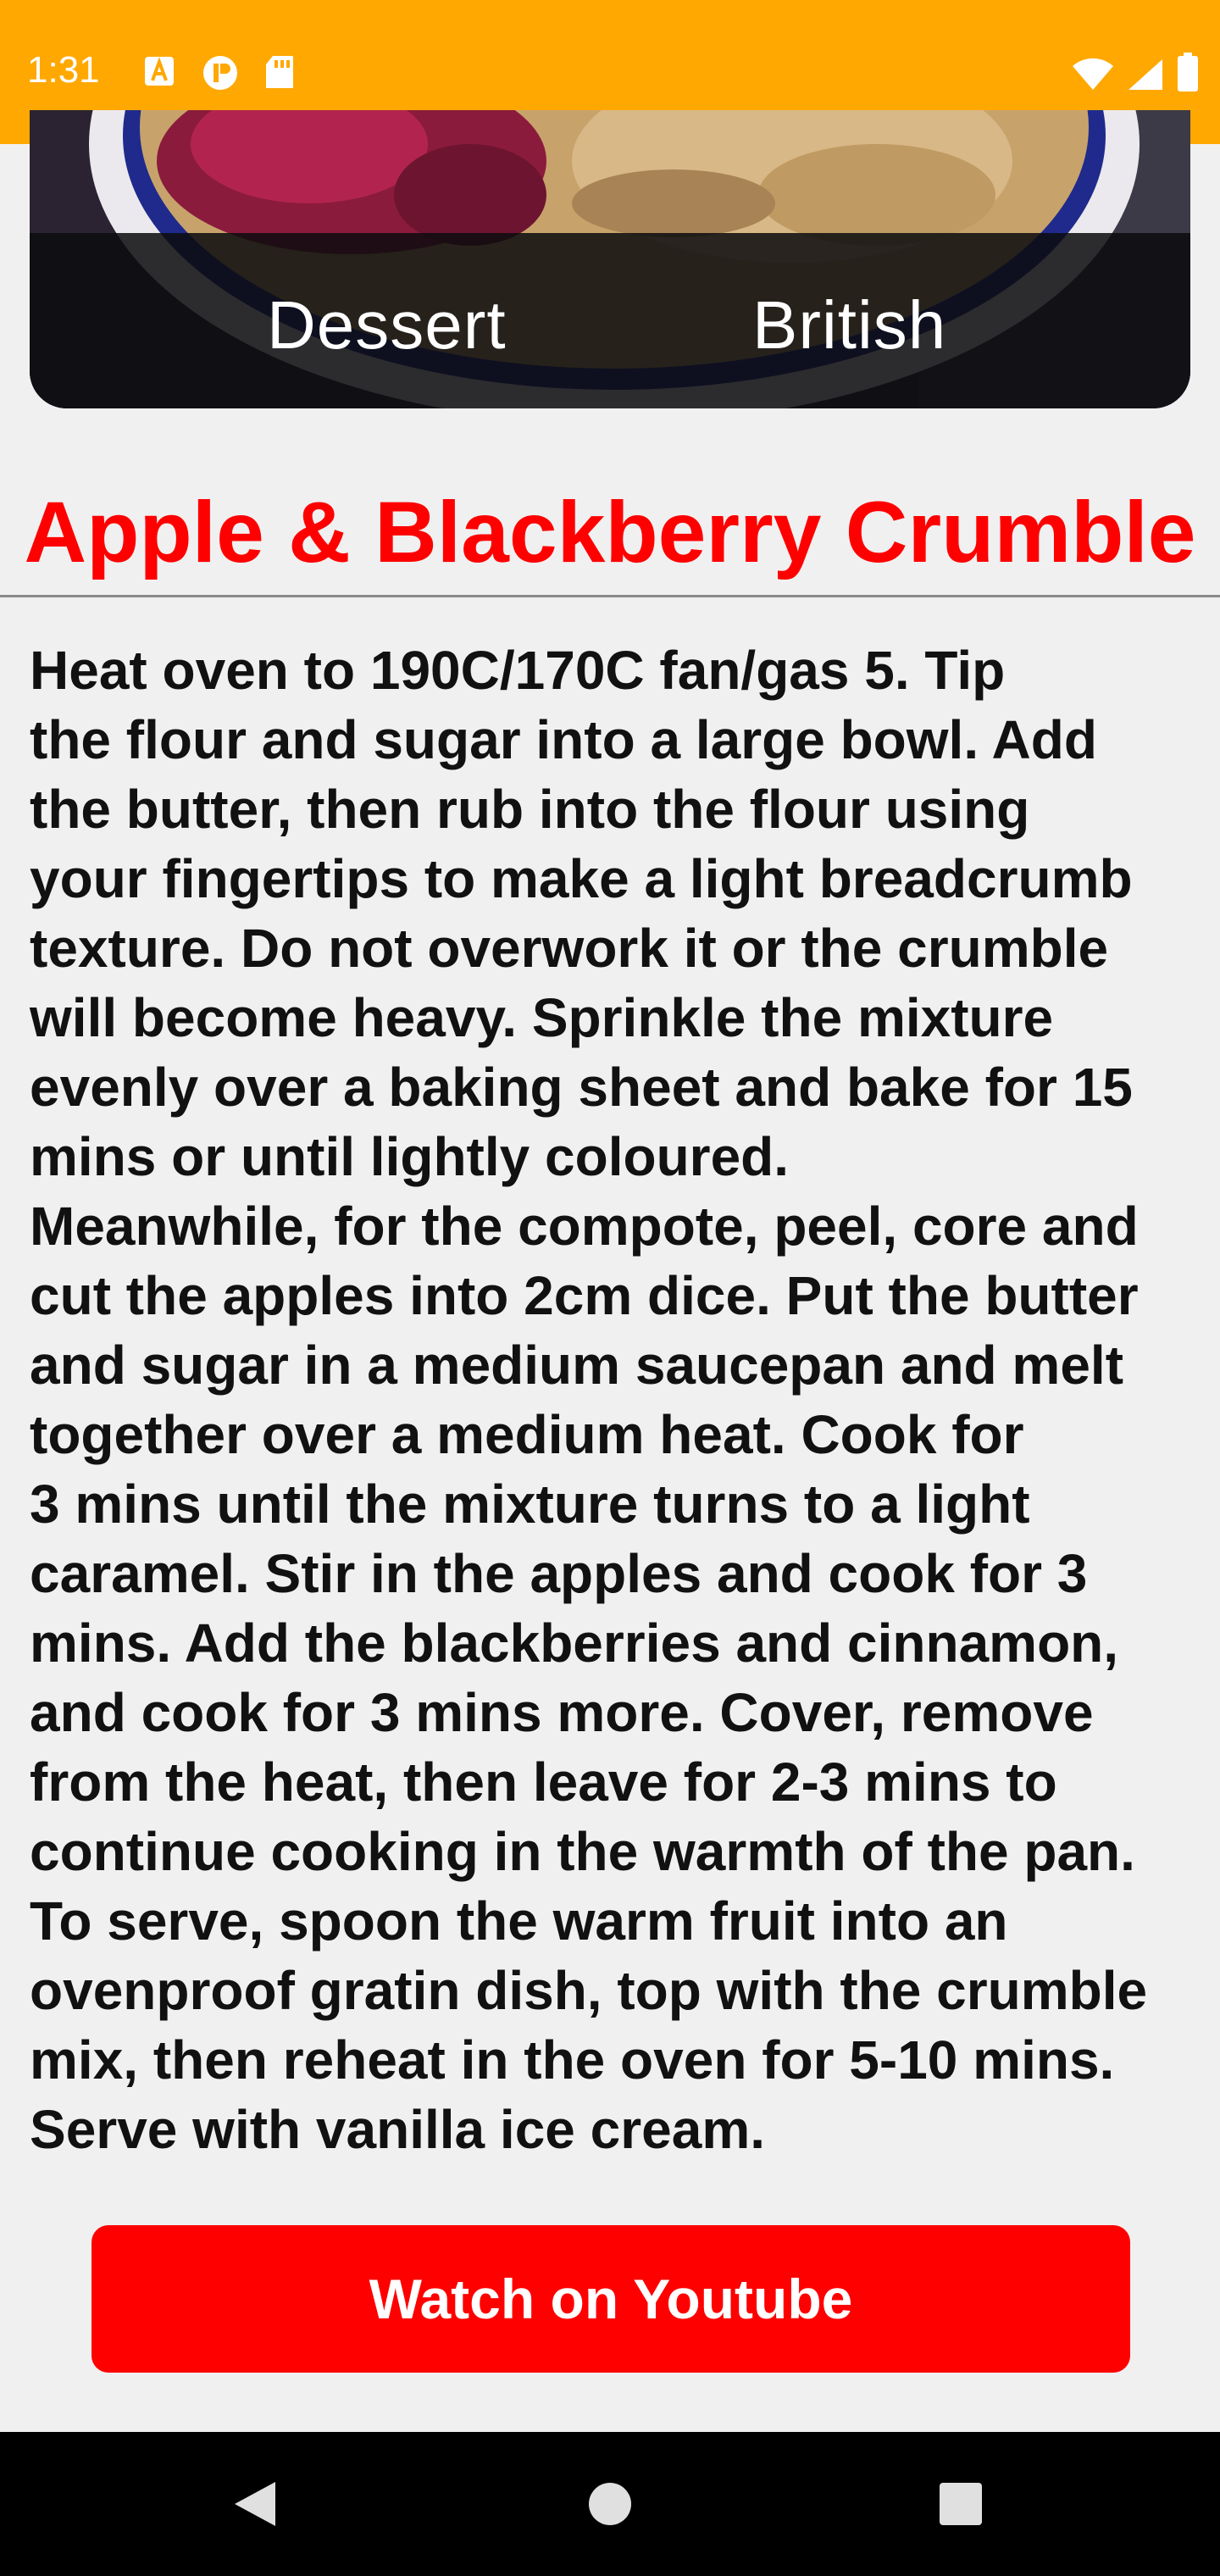  Describe the element at coordinates (1188, 72) in the screenshot. I see `battery-icon` at that location.